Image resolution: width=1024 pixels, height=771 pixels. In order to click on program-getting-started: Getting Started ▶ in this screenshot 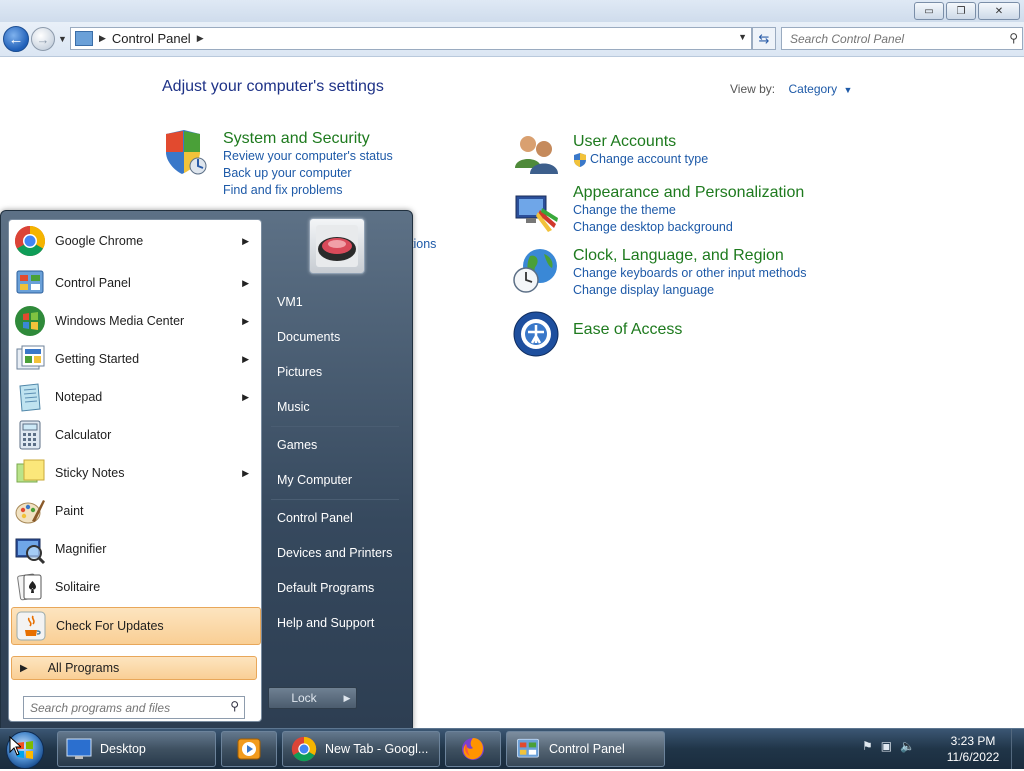, I will do `click(135, 359)`.